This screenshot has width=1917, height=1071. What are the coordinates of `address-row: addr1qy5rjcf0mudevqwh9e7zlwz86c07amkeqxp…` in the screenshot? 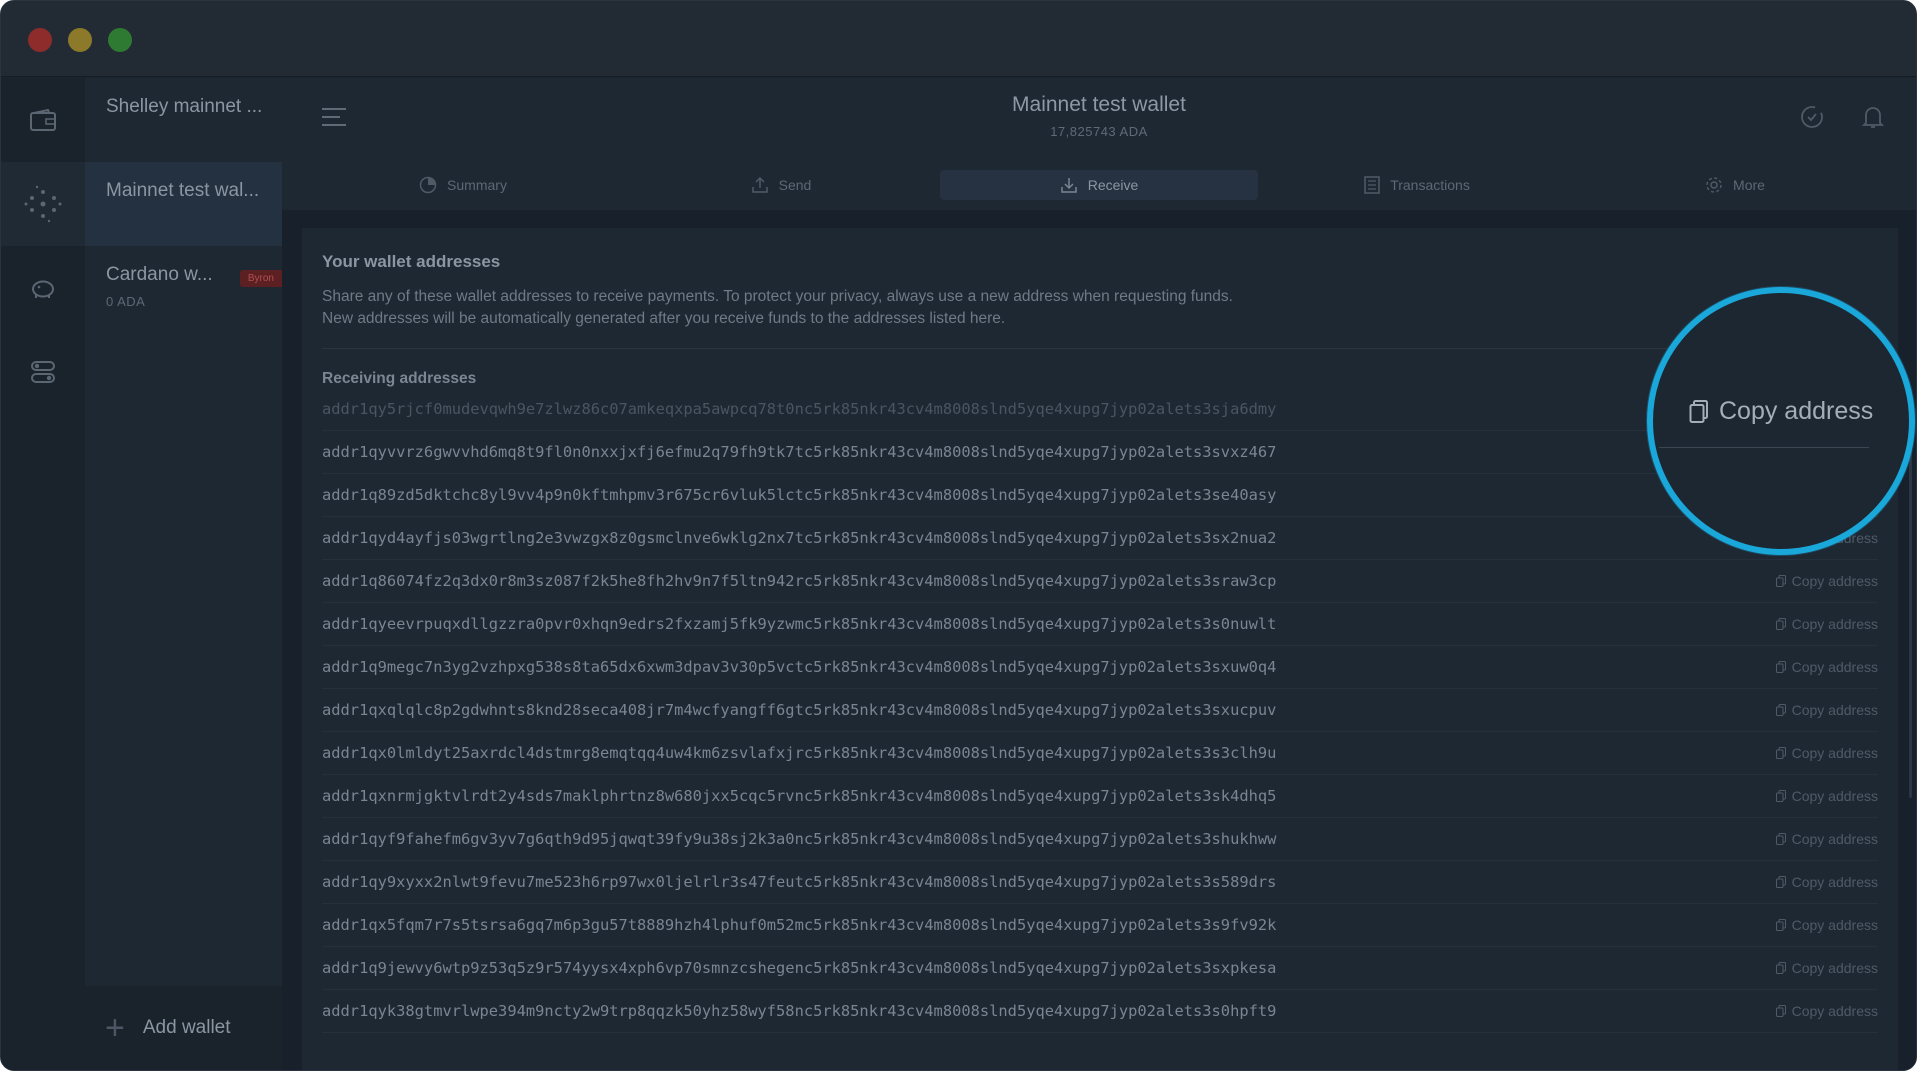 It's located at (1100, 409).